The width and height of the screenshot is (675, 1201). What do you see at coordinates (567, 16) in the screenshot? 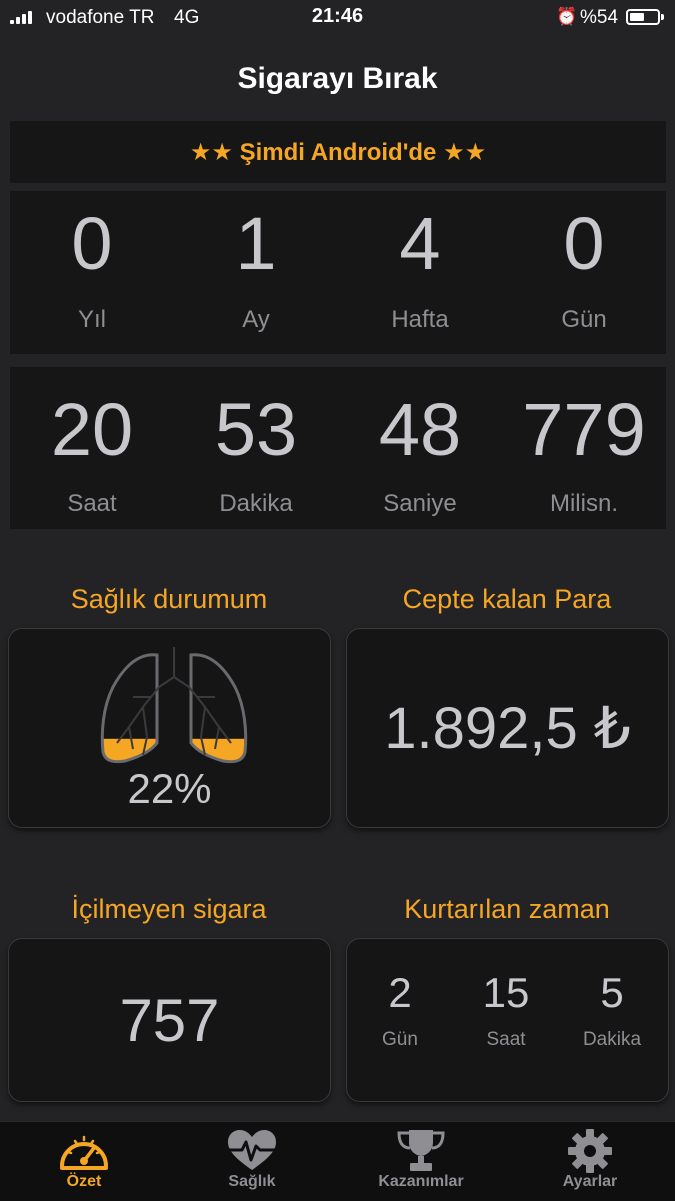
I see `alarm-clock-icon: ⏰` at bounding box center [567, 16].